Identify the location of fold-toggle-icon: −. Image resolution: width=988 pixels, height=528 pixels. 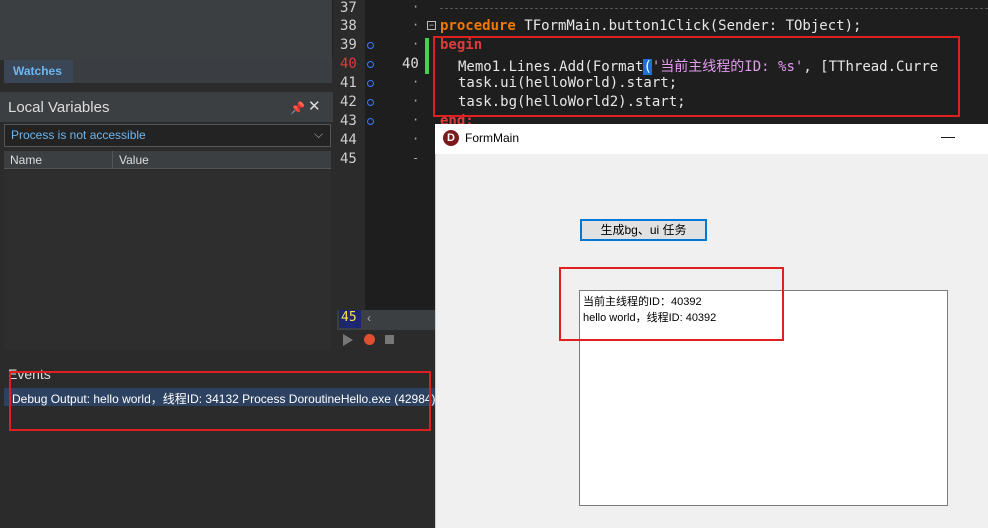
(431, 25).